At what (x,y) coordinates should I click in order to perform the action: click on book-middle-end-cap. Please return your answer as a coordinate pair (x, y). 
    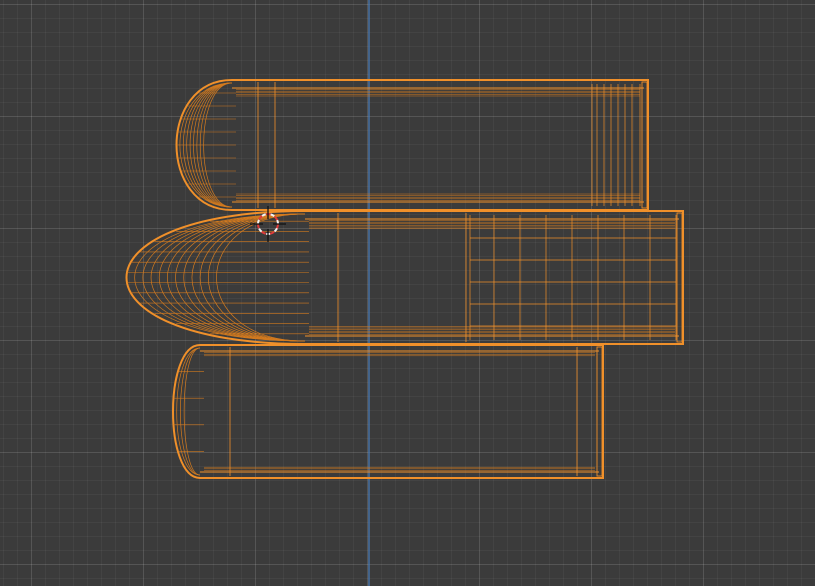
    Looking at the image, I should click on (679, 277).